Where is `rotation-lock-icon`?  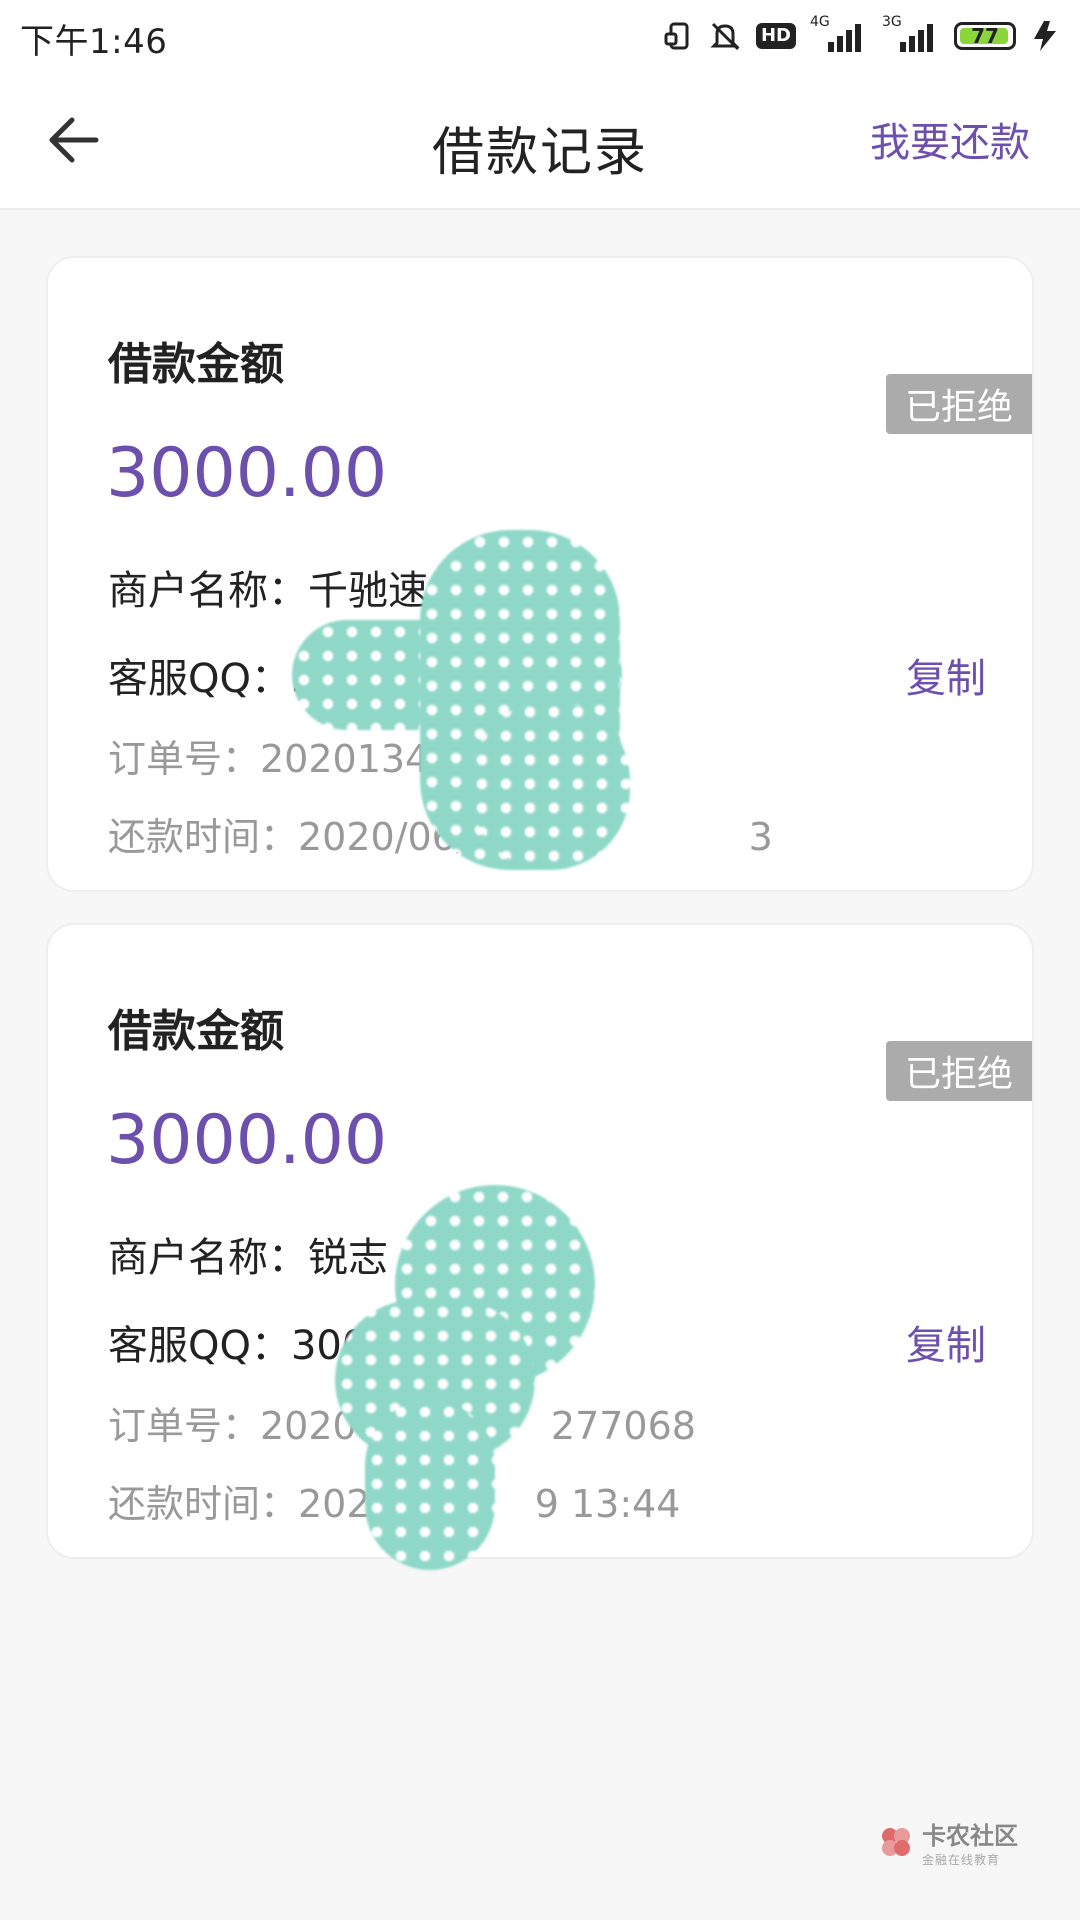 rotation-lock-icon is located at coordinates (676, 36).